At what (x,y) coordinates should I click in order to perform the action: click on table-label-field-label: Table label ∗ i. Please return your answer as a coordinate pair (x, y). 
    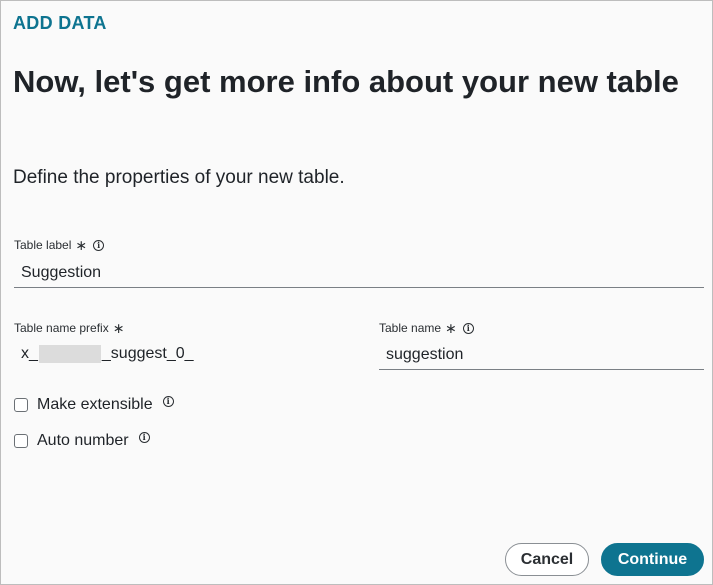
    Looking at the image, I should click on (59, 245).